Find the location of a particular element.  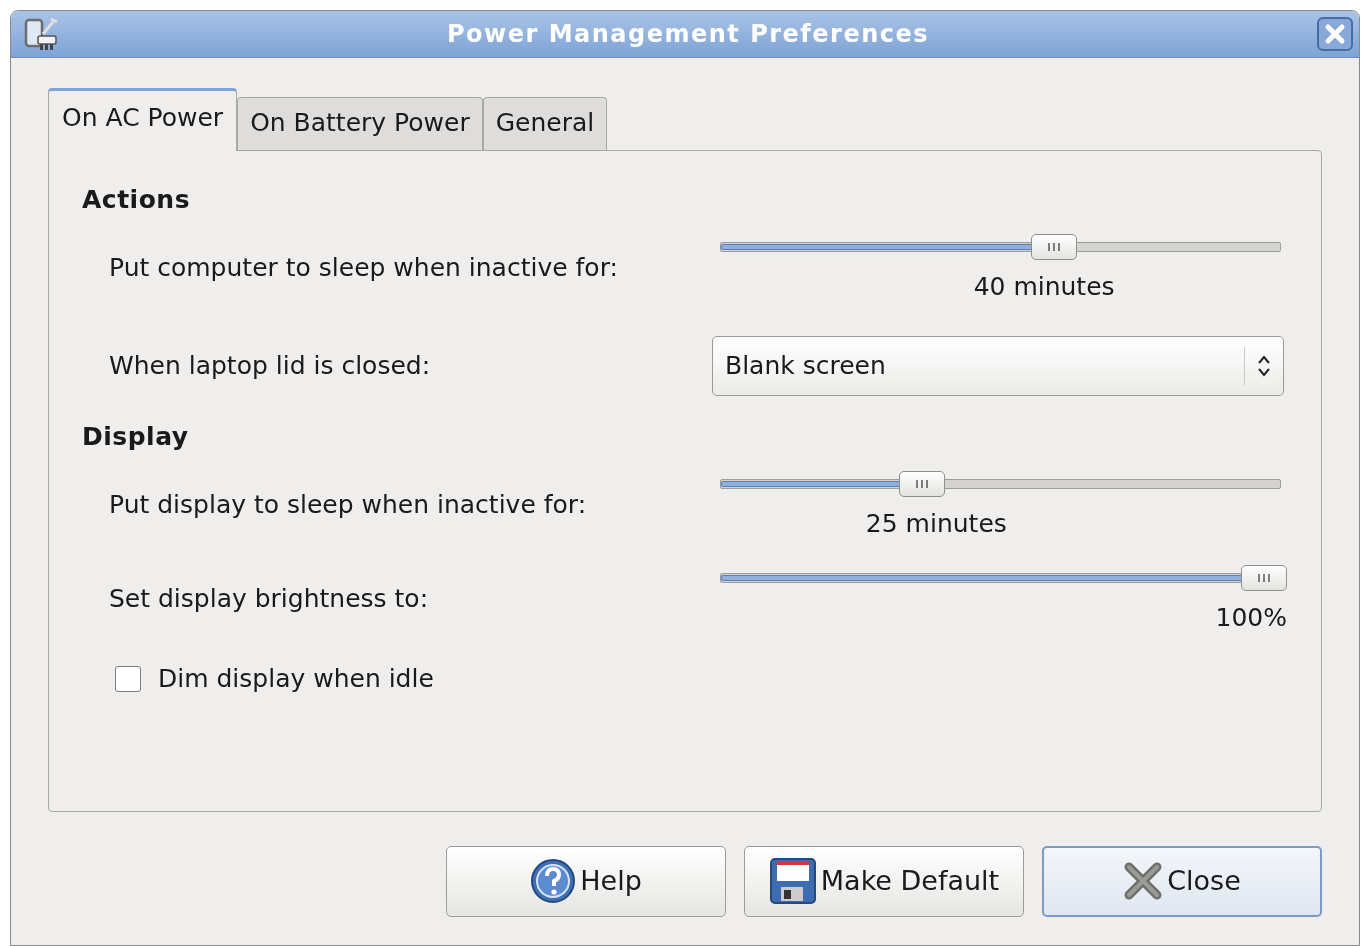

make-default-button: Make Default is located at coordinates (884, 881).